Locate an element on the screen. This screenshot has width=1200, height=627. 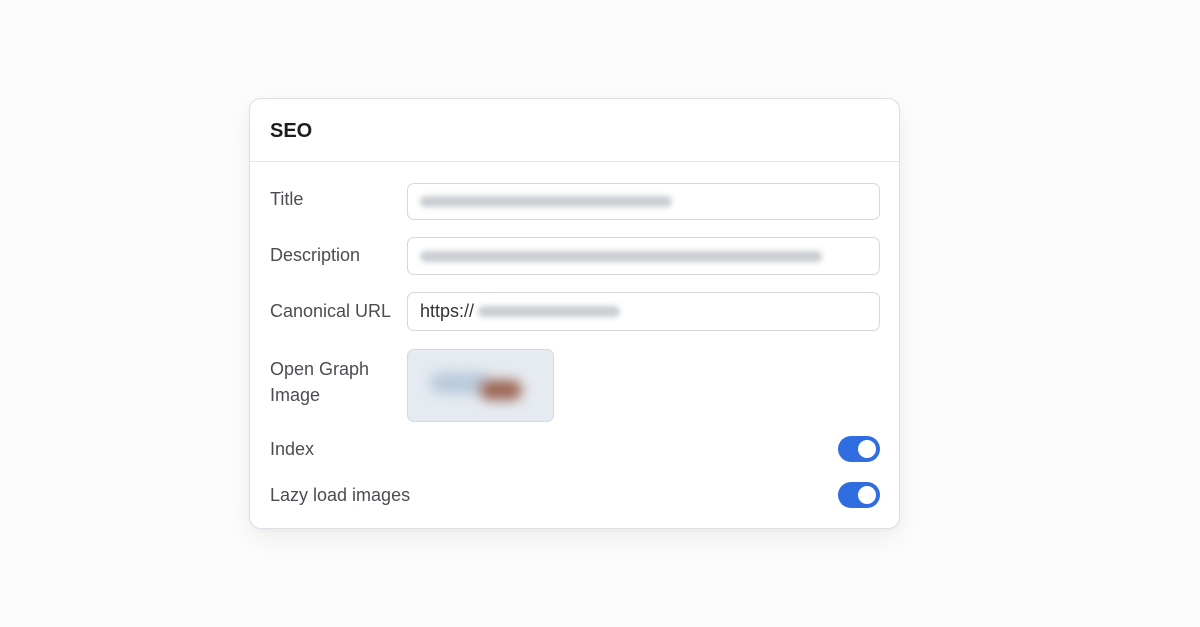
title-label: Title is located at coordinates (287, 199).